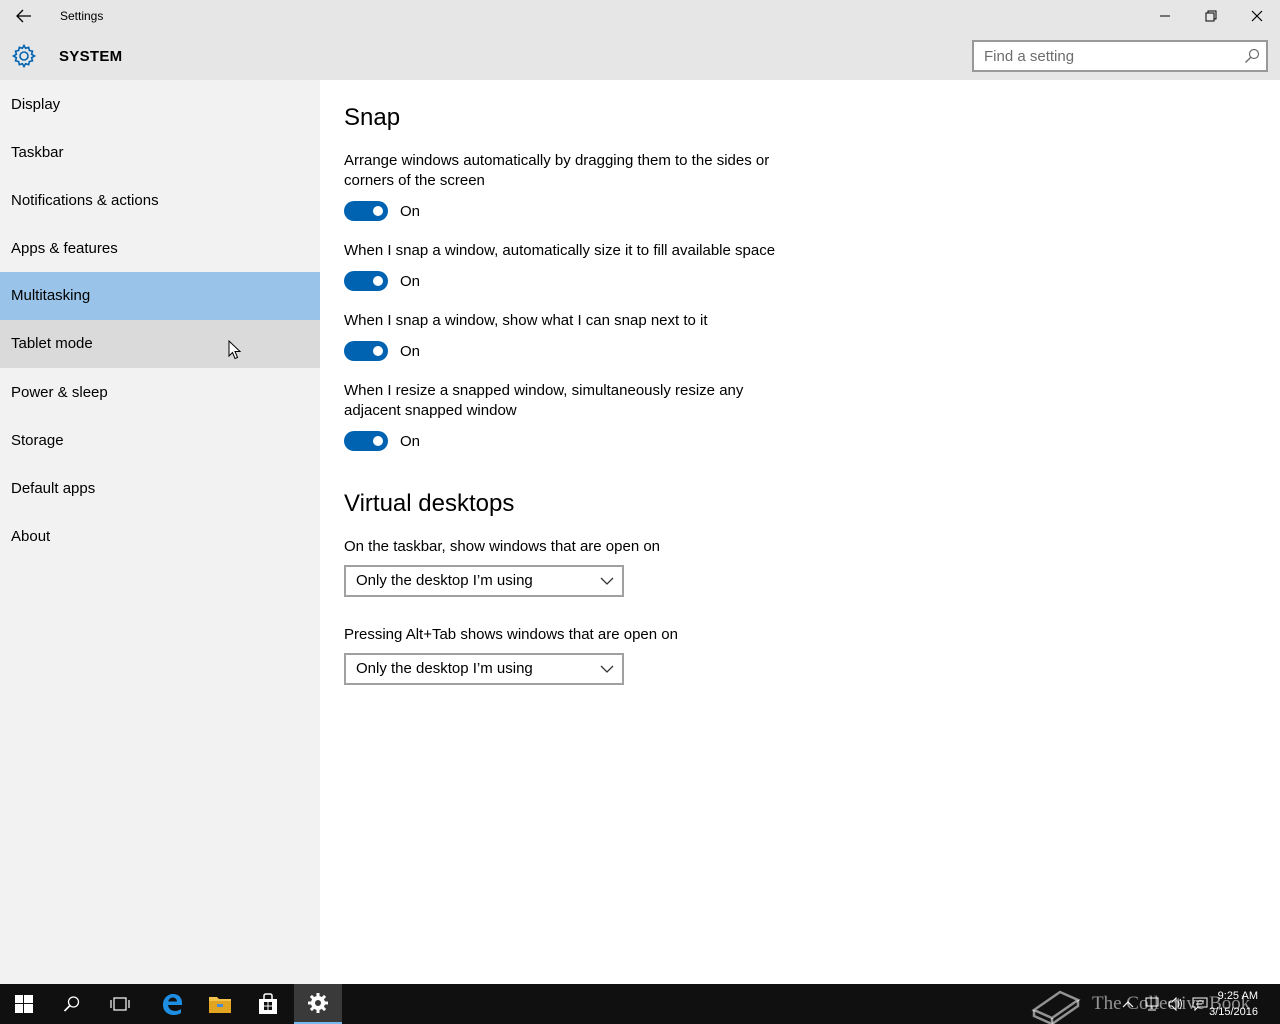 The height and width of the screenshot is (1024, 1280). Describe the element at coordinates (372, 117) in the screenshot. I see `snap-heading: Snap` at that location.